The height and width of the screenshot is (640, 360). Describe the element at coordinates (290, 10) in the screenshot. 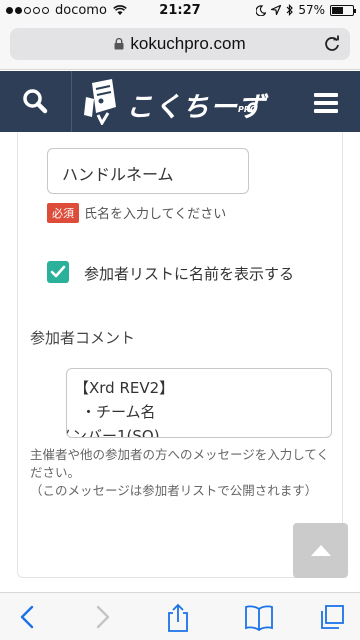

I see `bluetooth-icon` at that location.